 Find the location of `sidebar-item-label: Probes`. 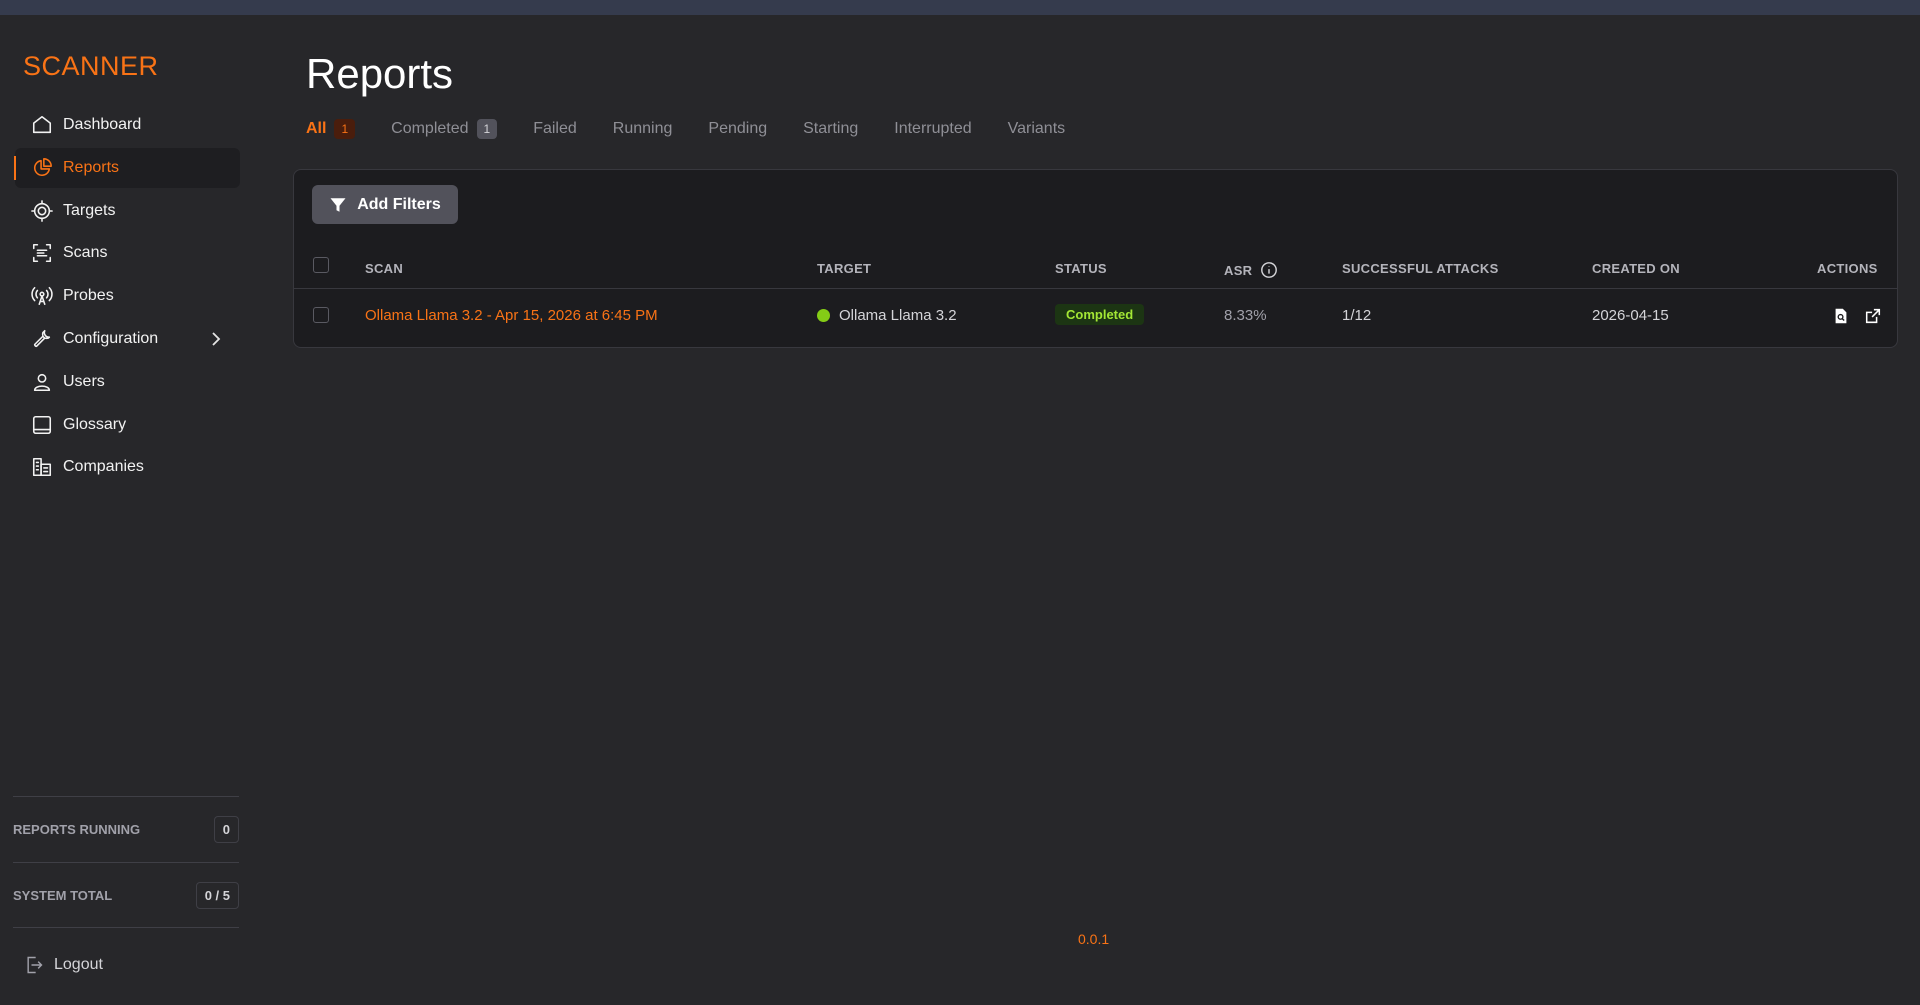

sidebar-item-label: Probes is located at coordinates (88, 296).